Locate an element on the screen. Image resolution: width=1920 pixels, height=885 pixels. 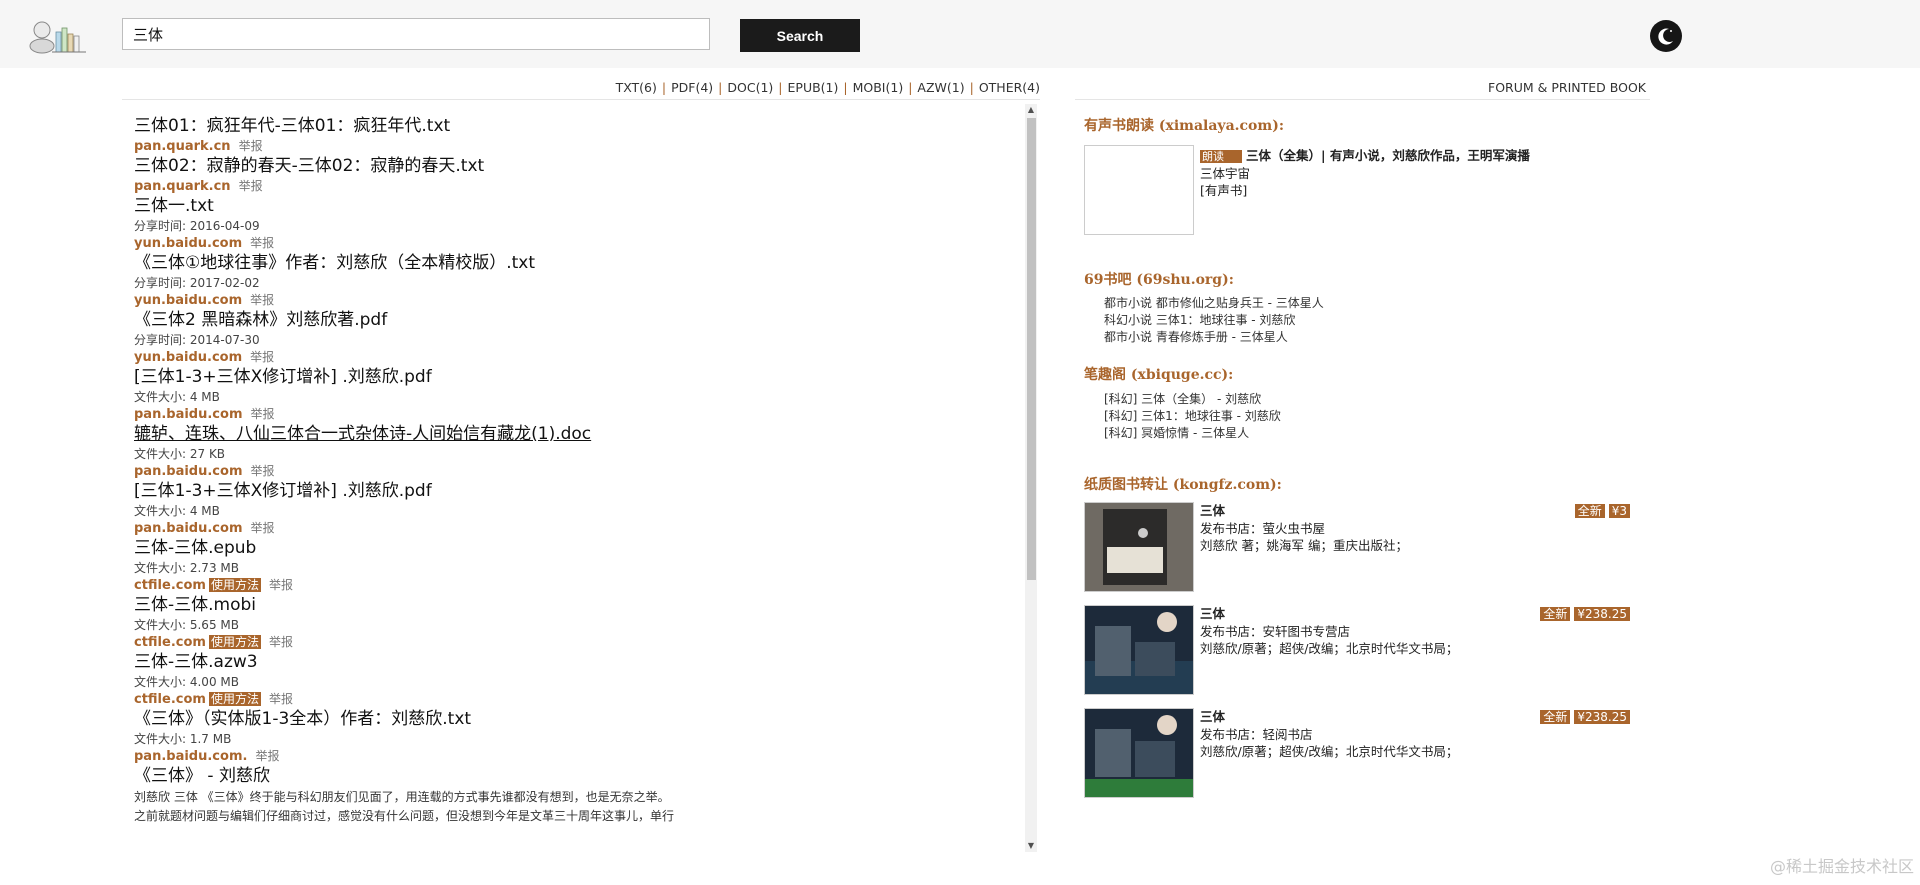
forum-link: FORUM & PRINTED BOOK is located at coordinates (1523, 87).